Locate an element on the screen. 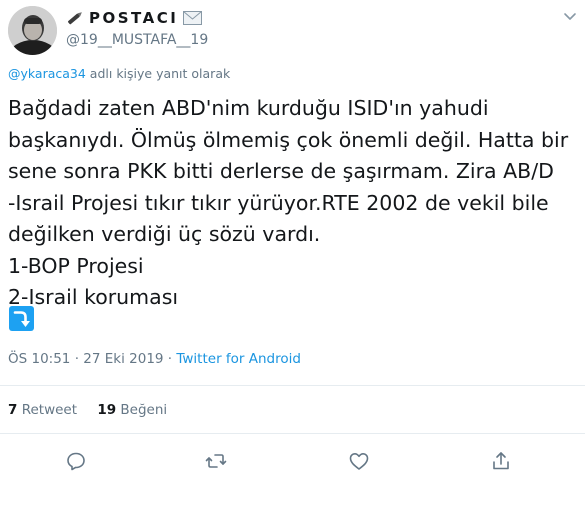 This screenshot has height=509, width=585. retweets-count: 7 is located at coordinates (13, 410).